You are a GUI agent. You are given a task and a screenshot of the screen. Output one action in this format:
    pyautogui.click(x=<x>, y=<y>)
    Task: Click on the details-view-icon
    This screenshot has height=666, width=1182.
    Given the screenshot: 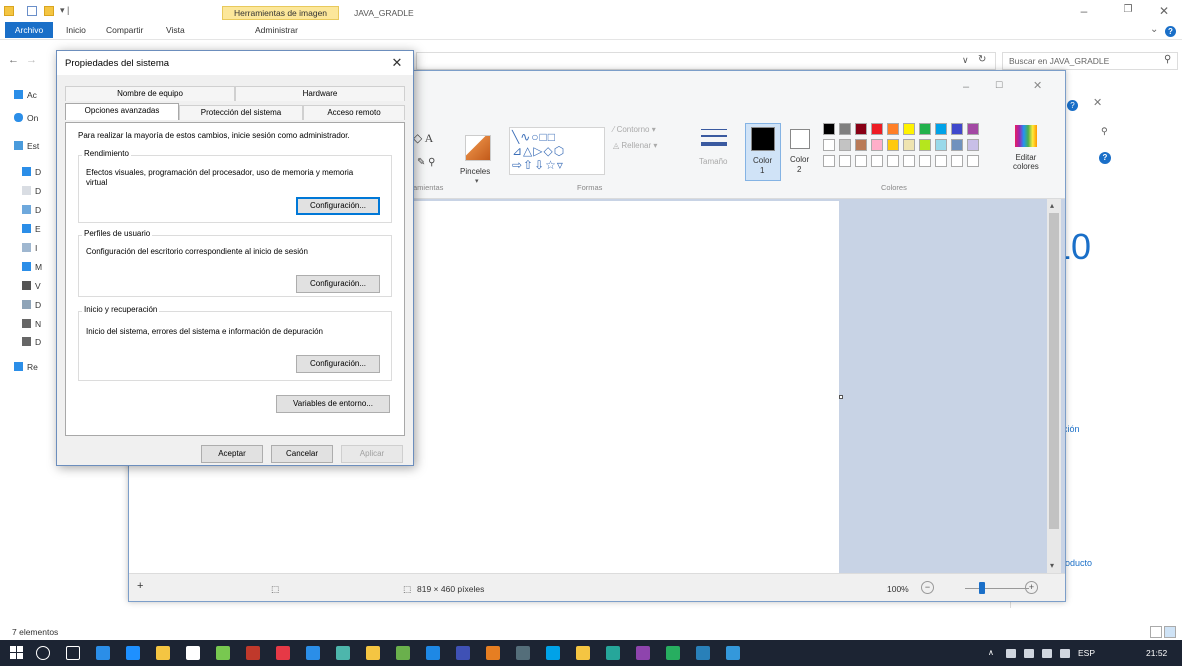 What is the action you would take?
    pyautogui.click(x=1156, y=632)
    